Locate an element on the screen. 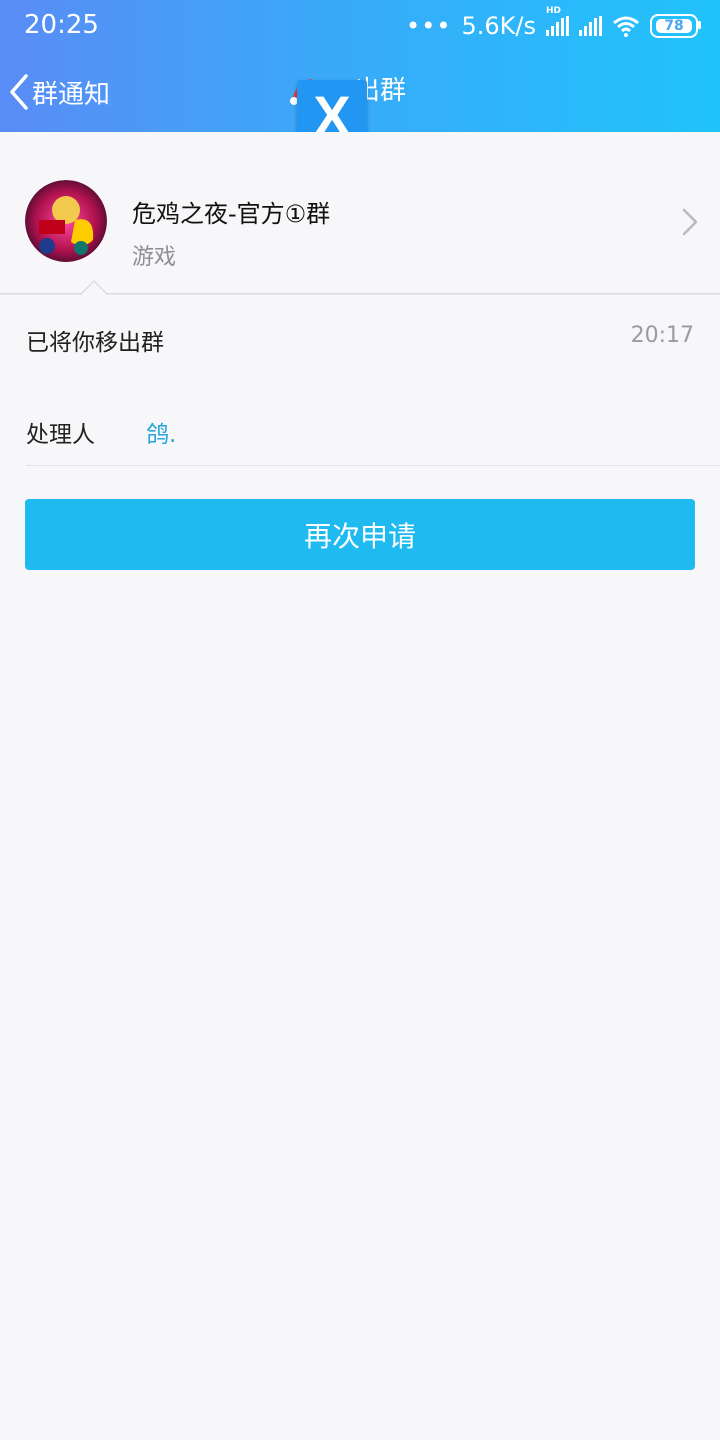  group-info-row: 危鸡之夜-官方①群 游戏 is located at coordinates (360, 213).